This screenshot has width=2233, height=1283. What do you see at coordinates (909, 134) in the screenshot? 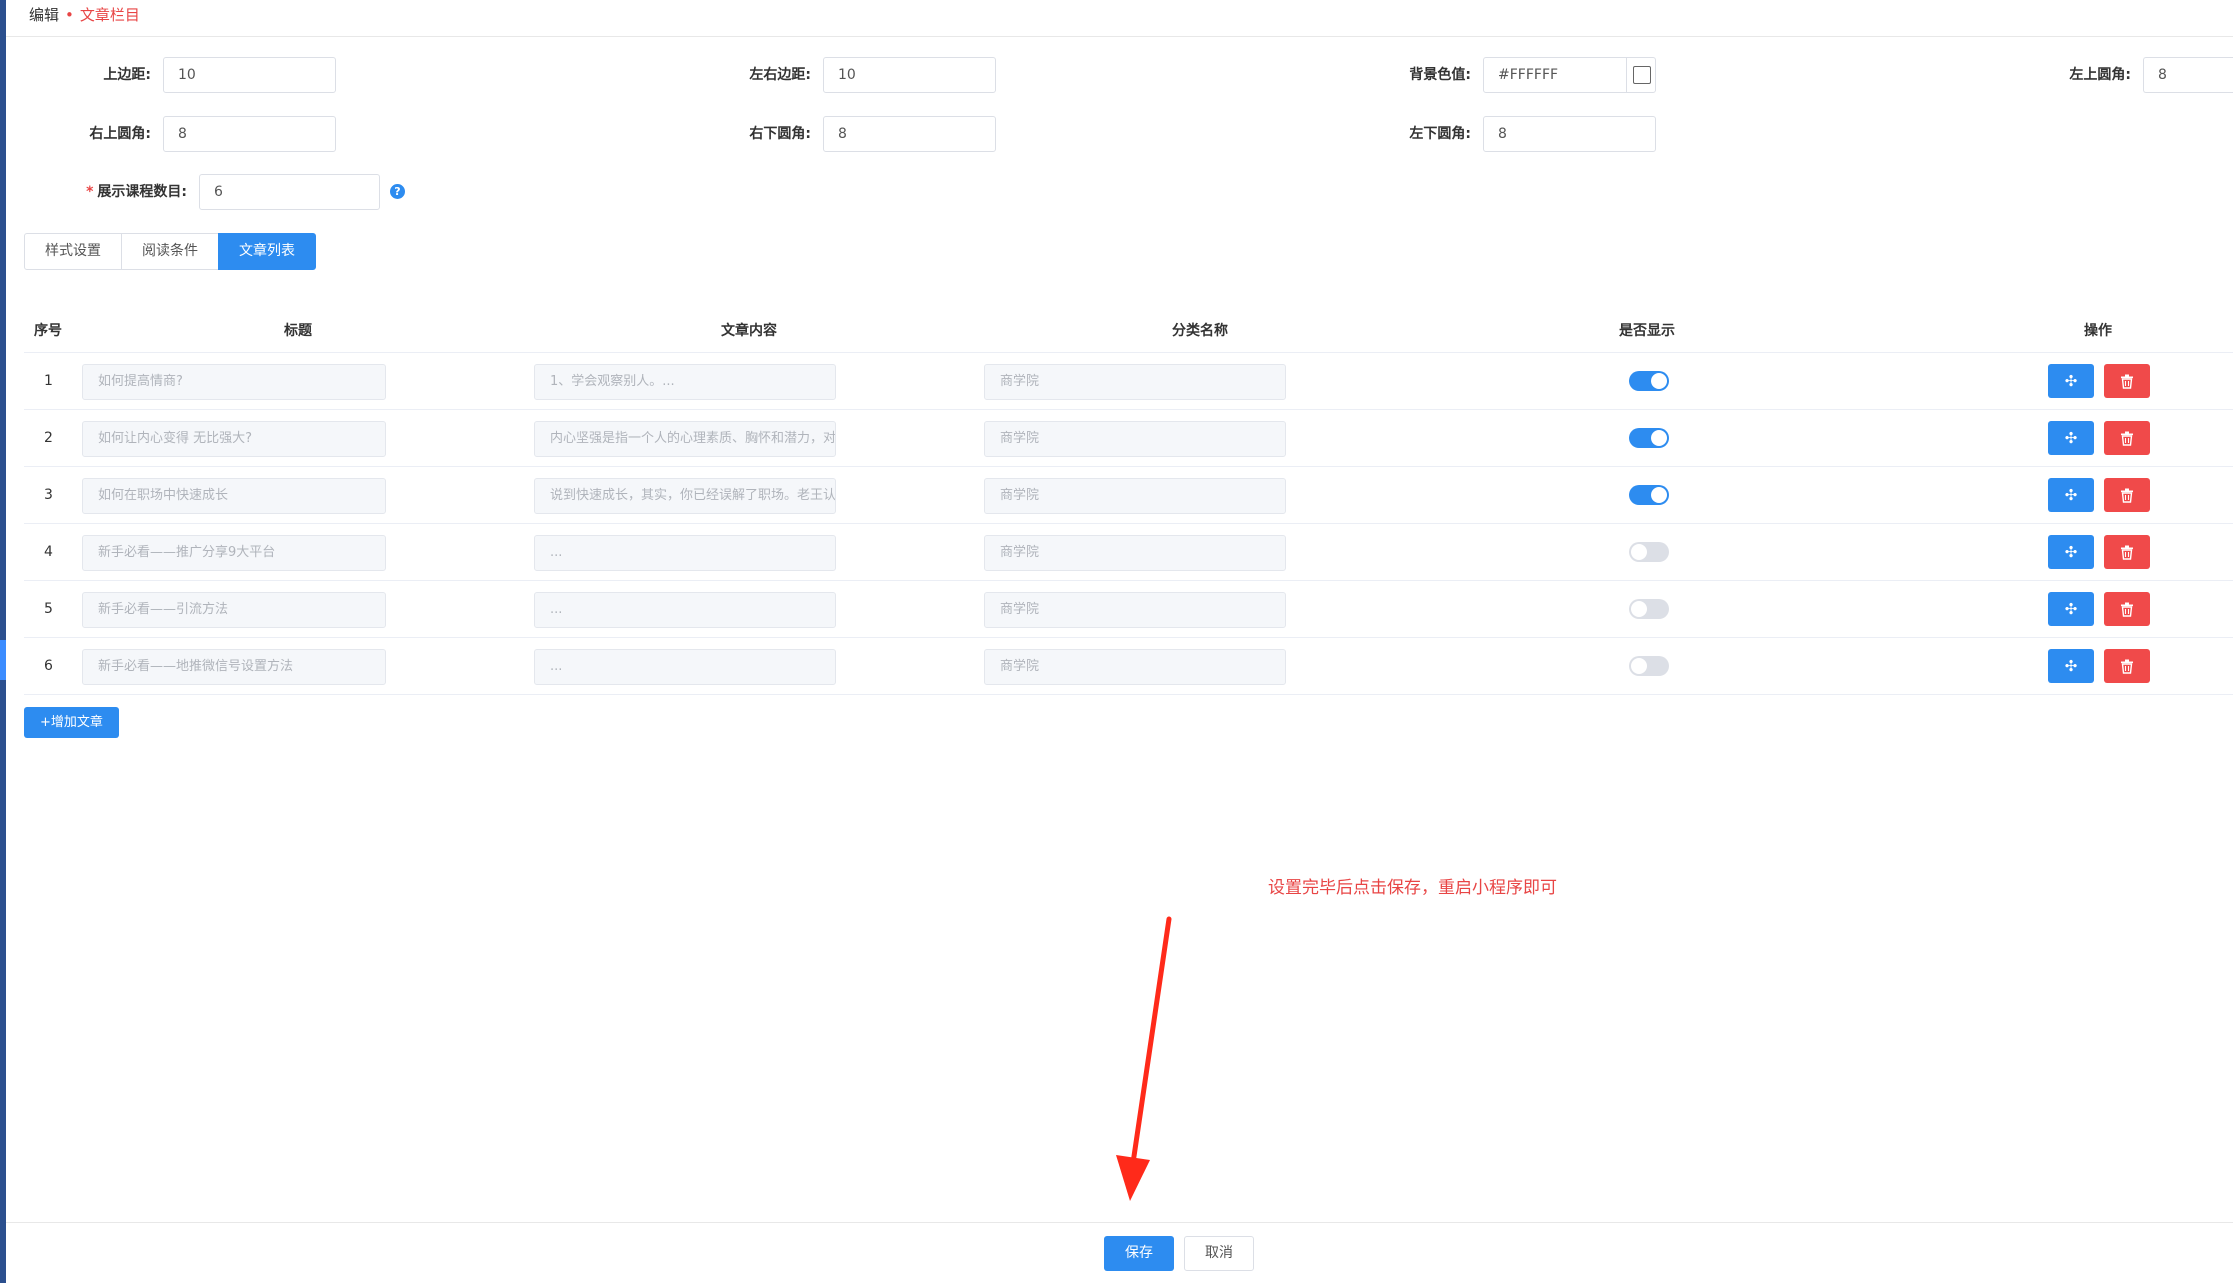
I see `radius-bottom-right-input` at bounding box center [909, 134].